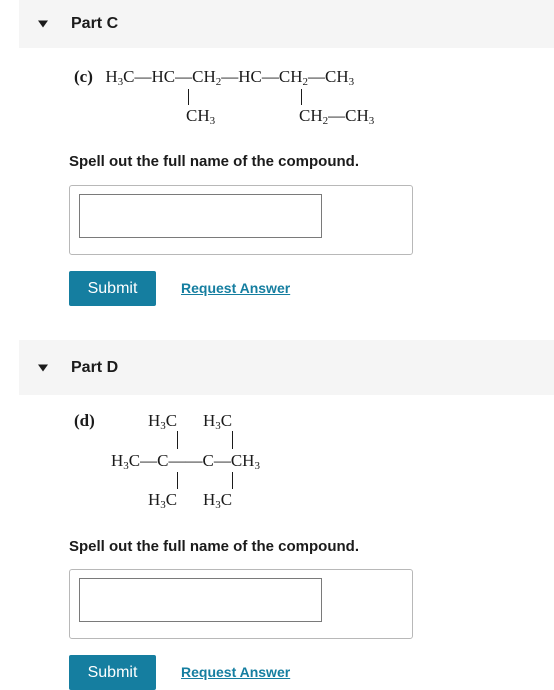  I want to click on group-ch2: CH, so click(311, 115).